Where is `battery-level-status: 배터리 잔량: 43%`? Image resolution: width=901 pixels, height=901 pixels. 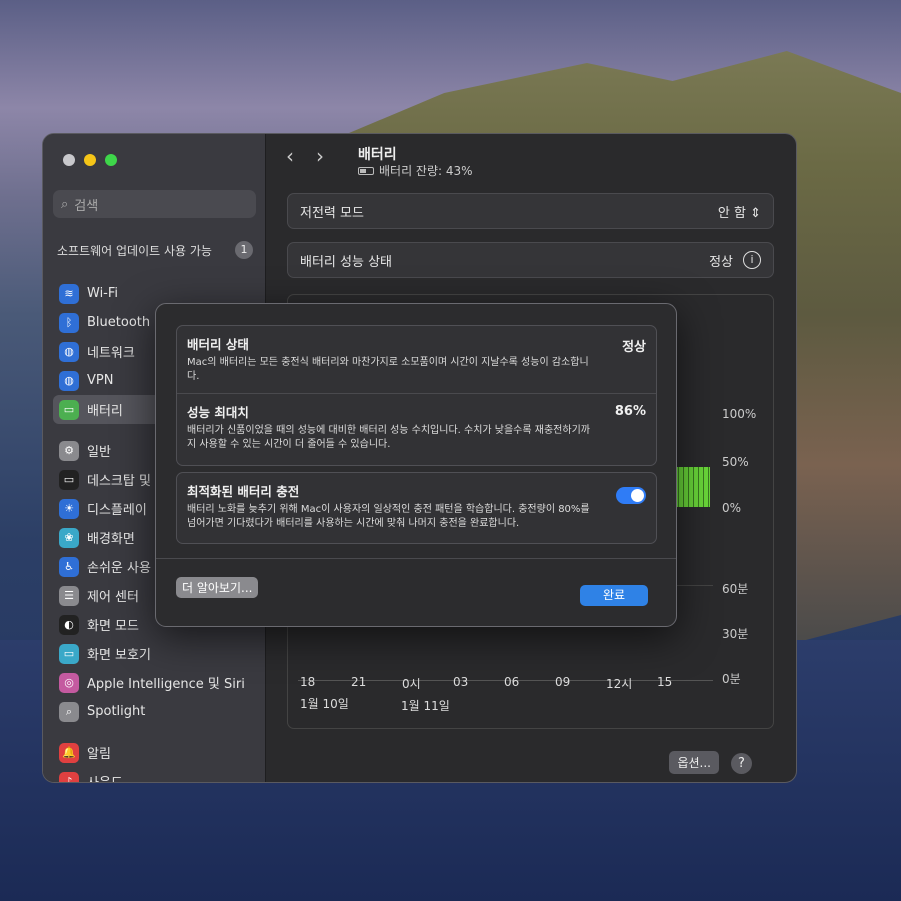 battery-level-status: 배터리 잔량: 43% is located at coordinates (415, 170).